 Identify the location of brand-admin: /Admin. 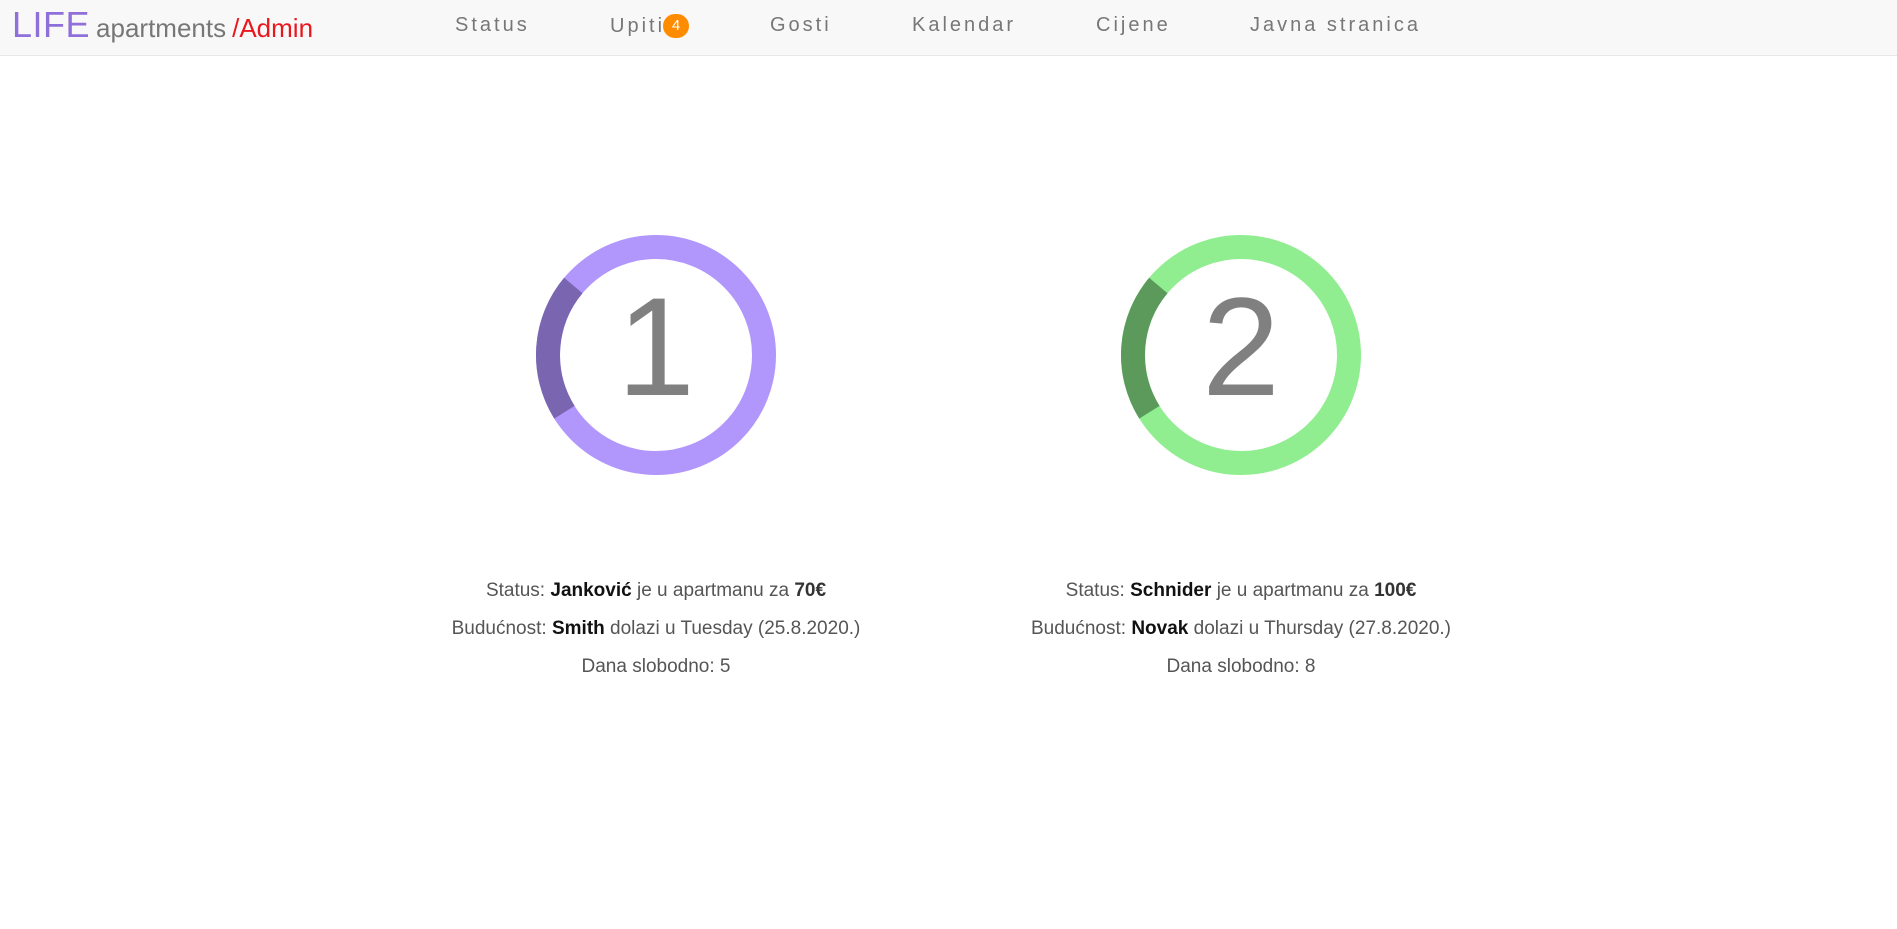
(273, 28).